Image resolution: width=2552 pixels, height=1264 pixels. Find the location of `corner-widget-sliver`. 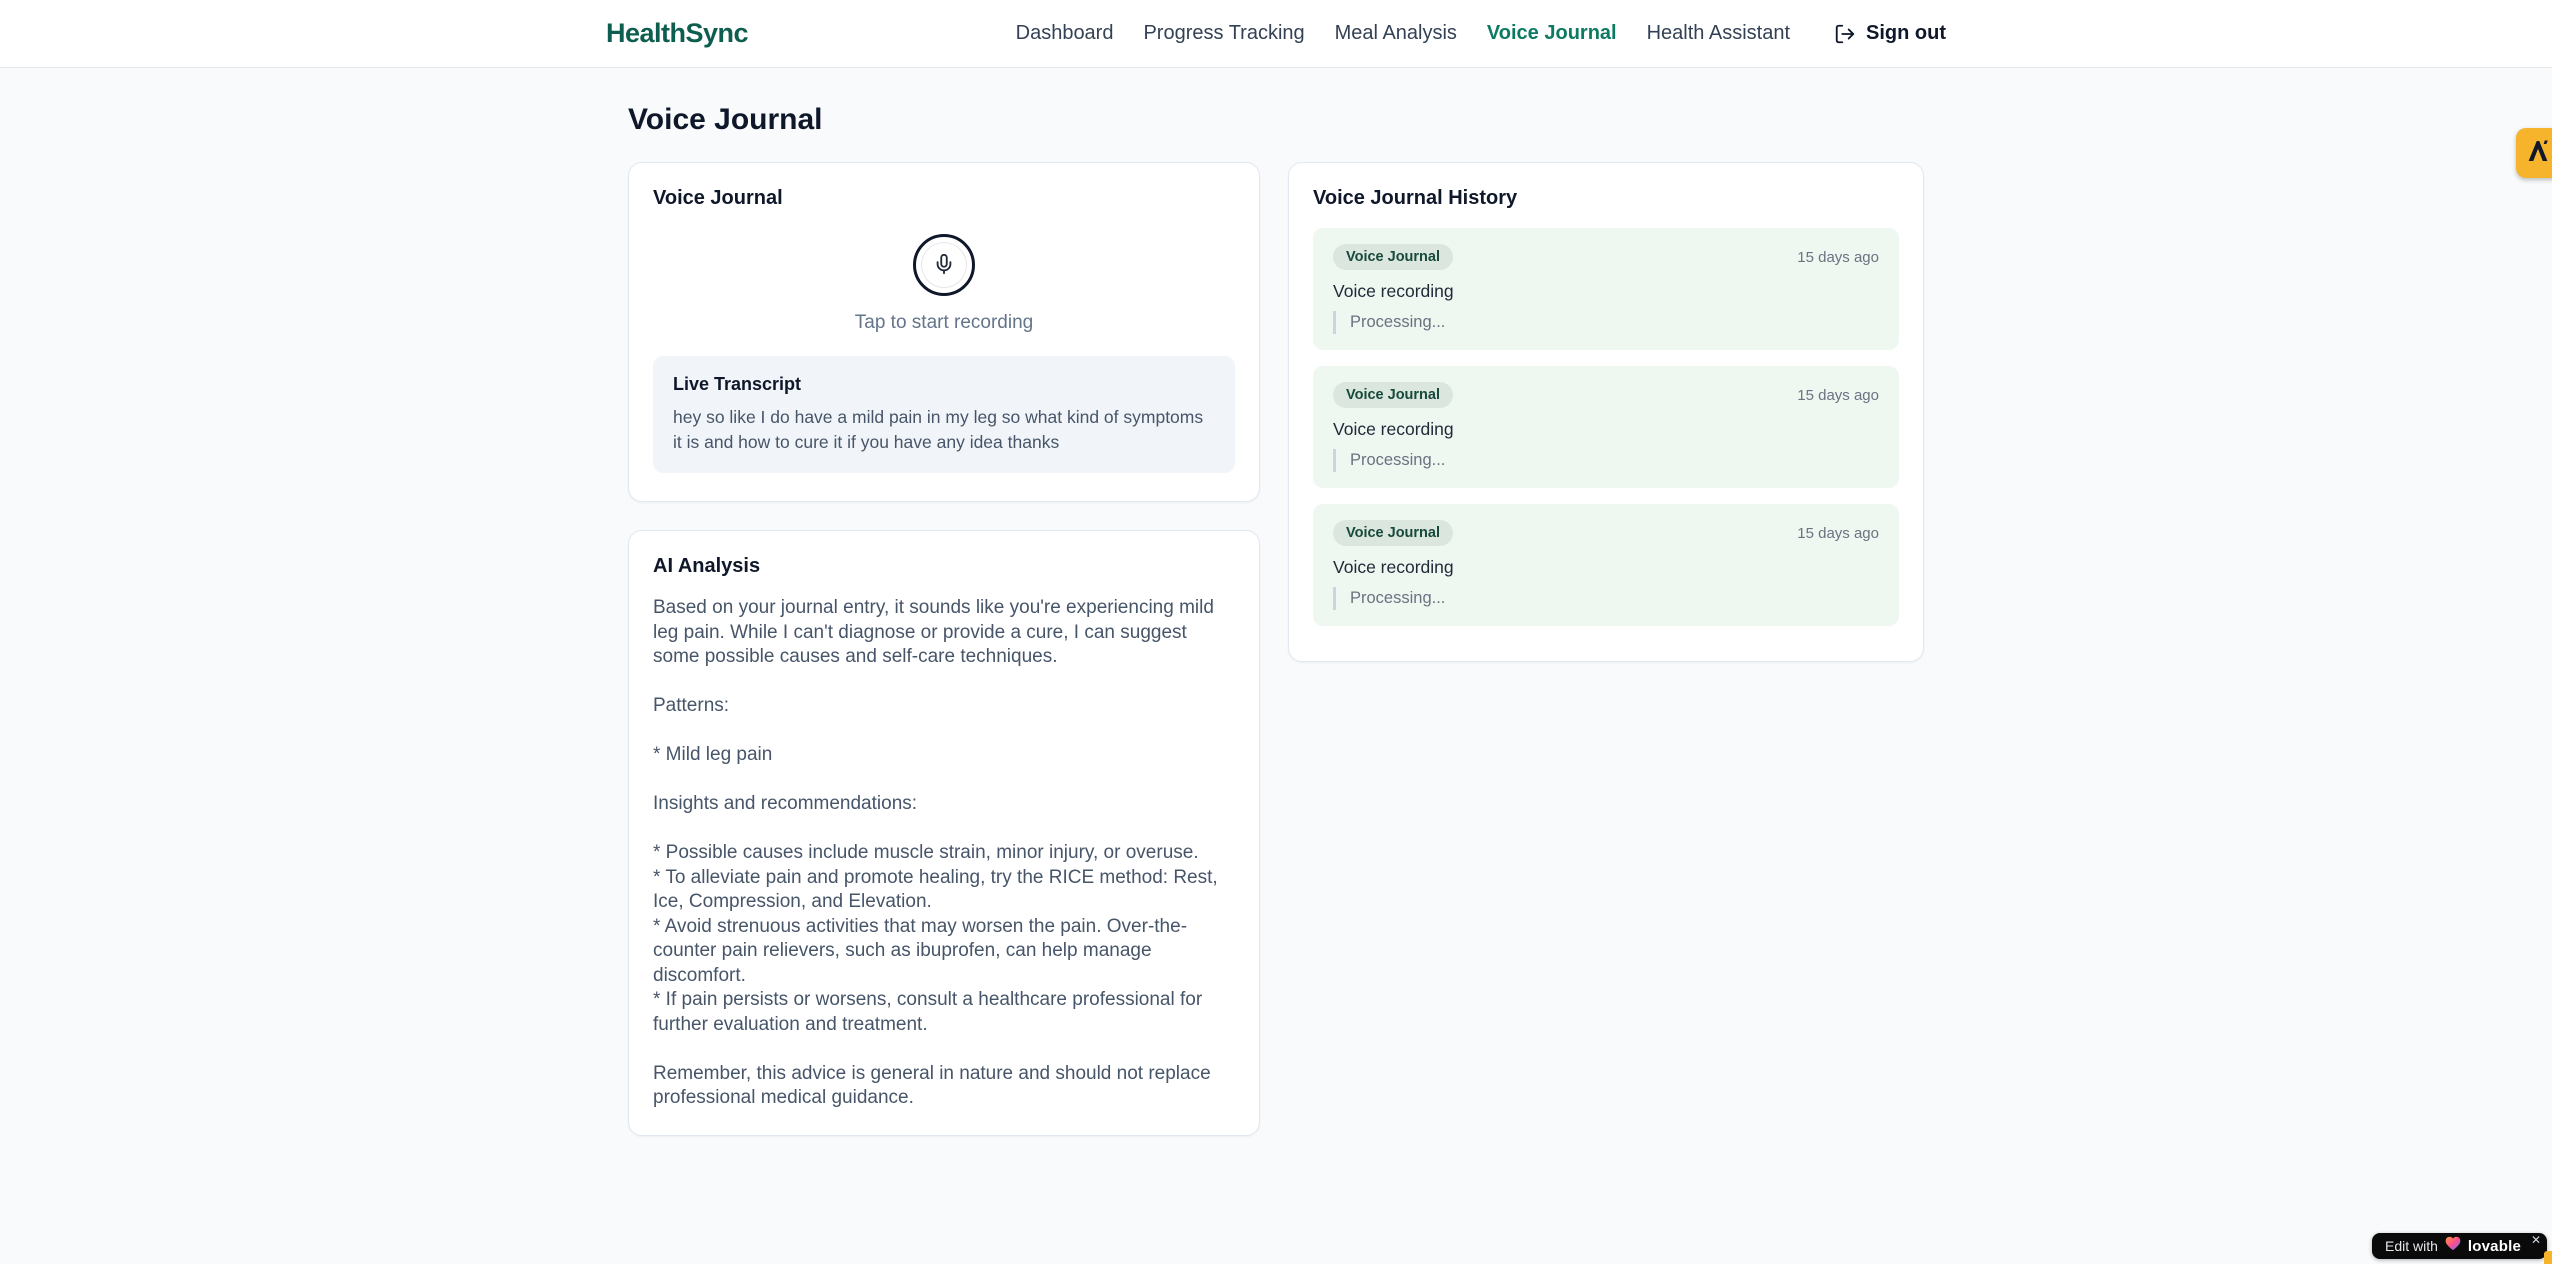

corner-widget-sliver is located at coordinates (2548, 1257).